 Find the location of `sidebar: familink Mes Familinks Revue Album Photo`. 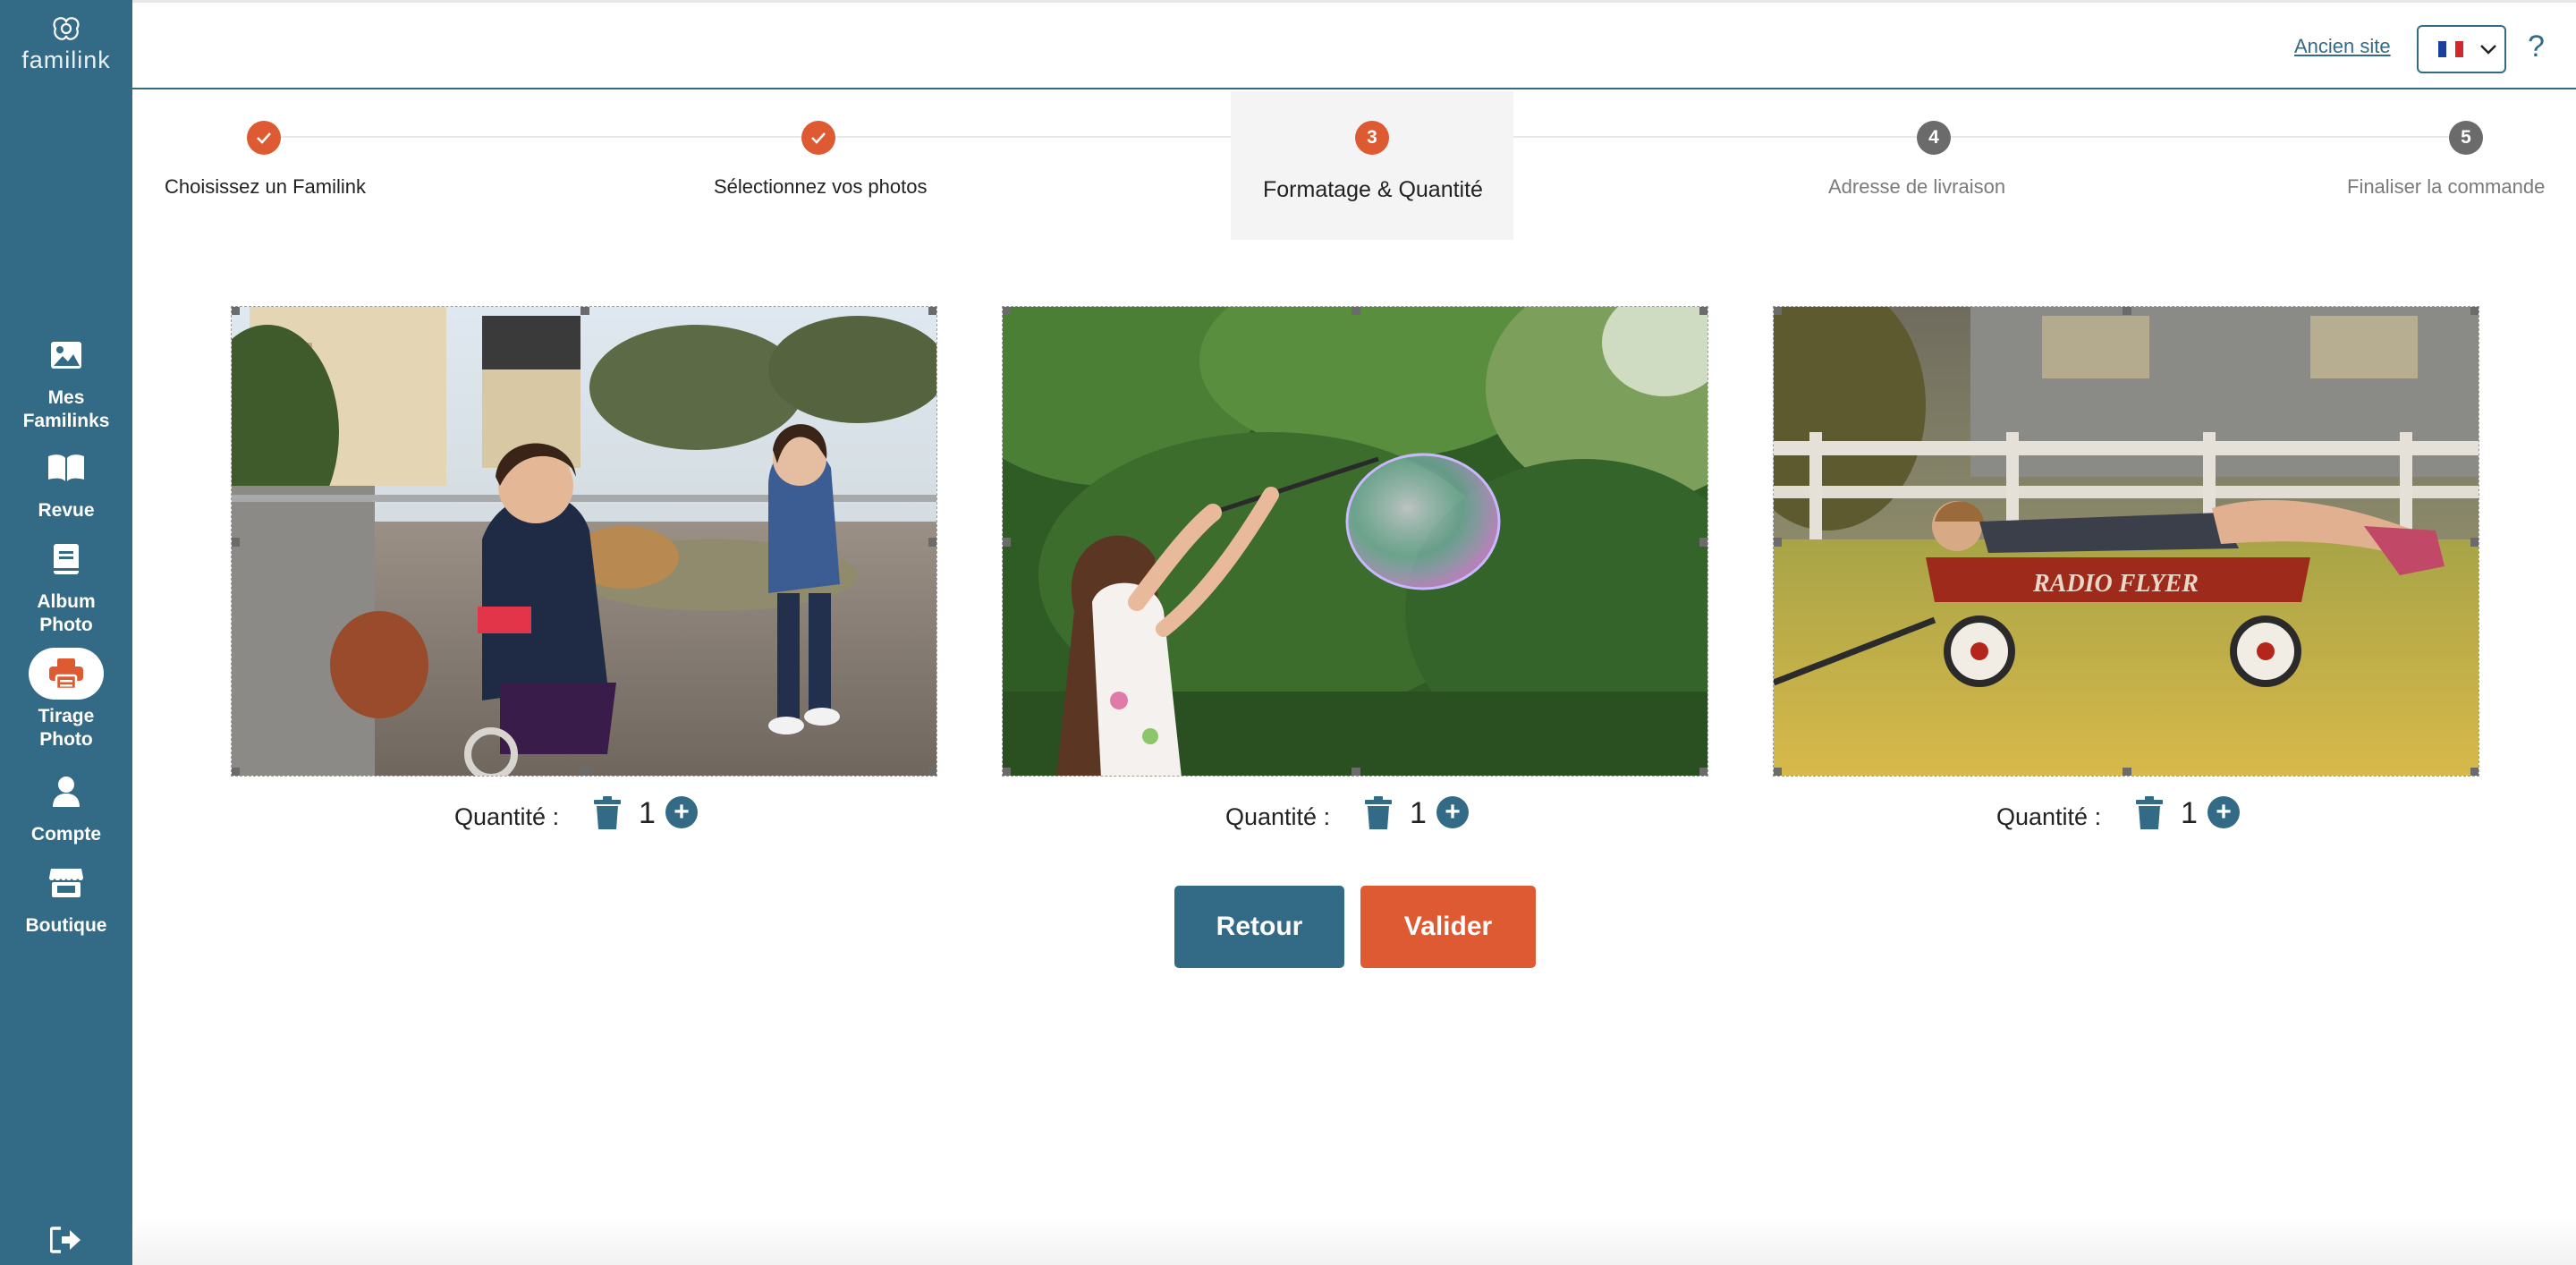

sidebar: familink Mes Familinks Revue Album Photo is located at coordinates (66, 632).